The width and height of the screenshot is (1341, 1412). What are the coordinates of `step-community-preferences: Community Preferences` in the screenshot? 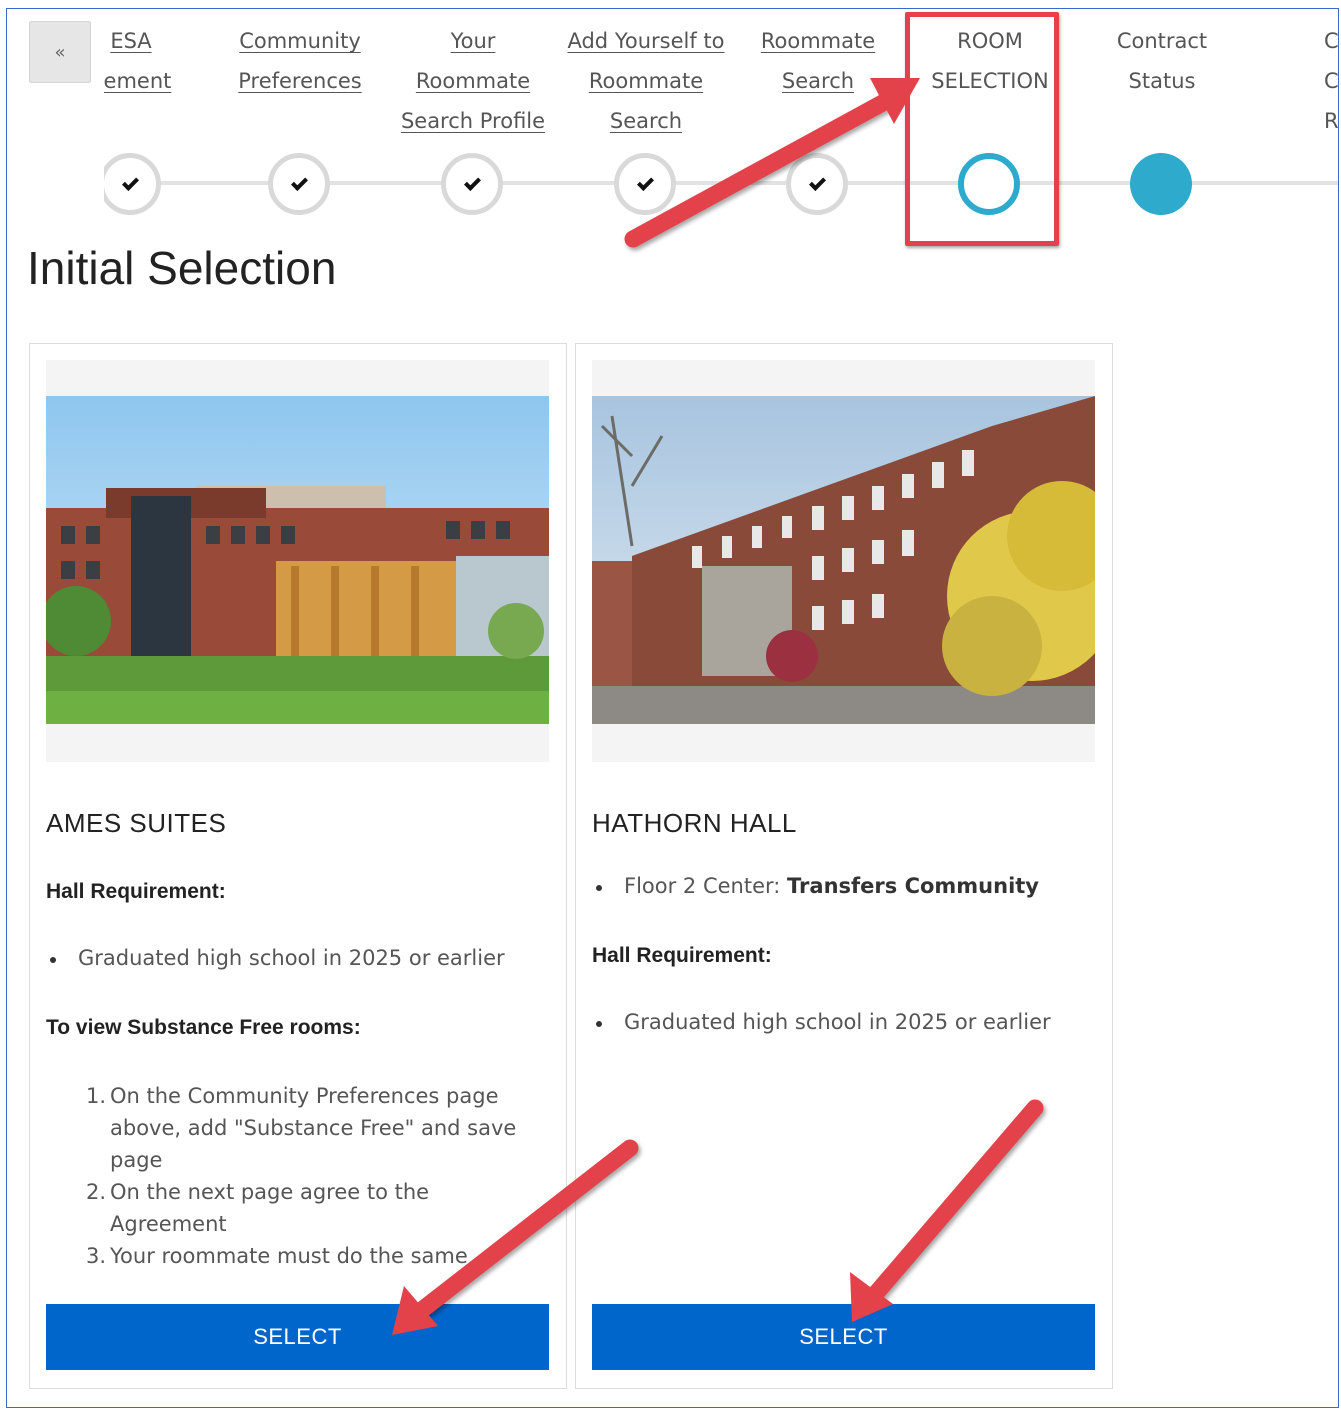 It's located at (300, 119).